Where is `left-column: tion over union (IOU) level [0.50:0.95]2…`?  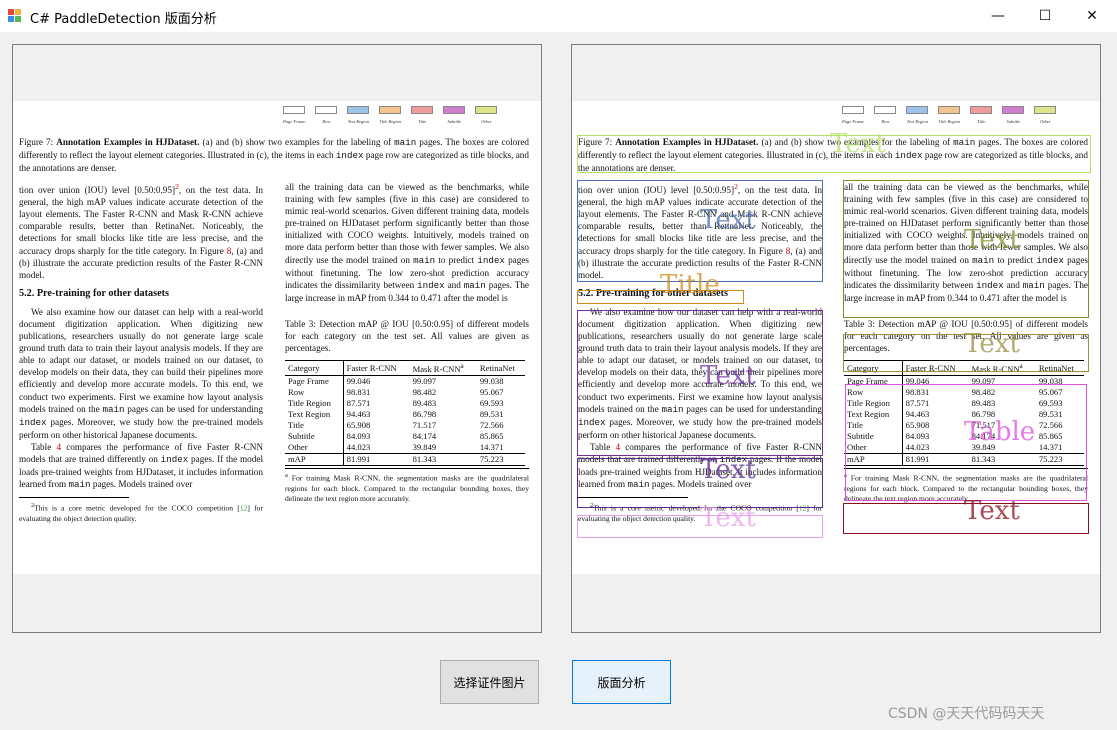
left-column: tion over union (IOU) level [0.50:0.95]2… is located at coordinates (141, 352).